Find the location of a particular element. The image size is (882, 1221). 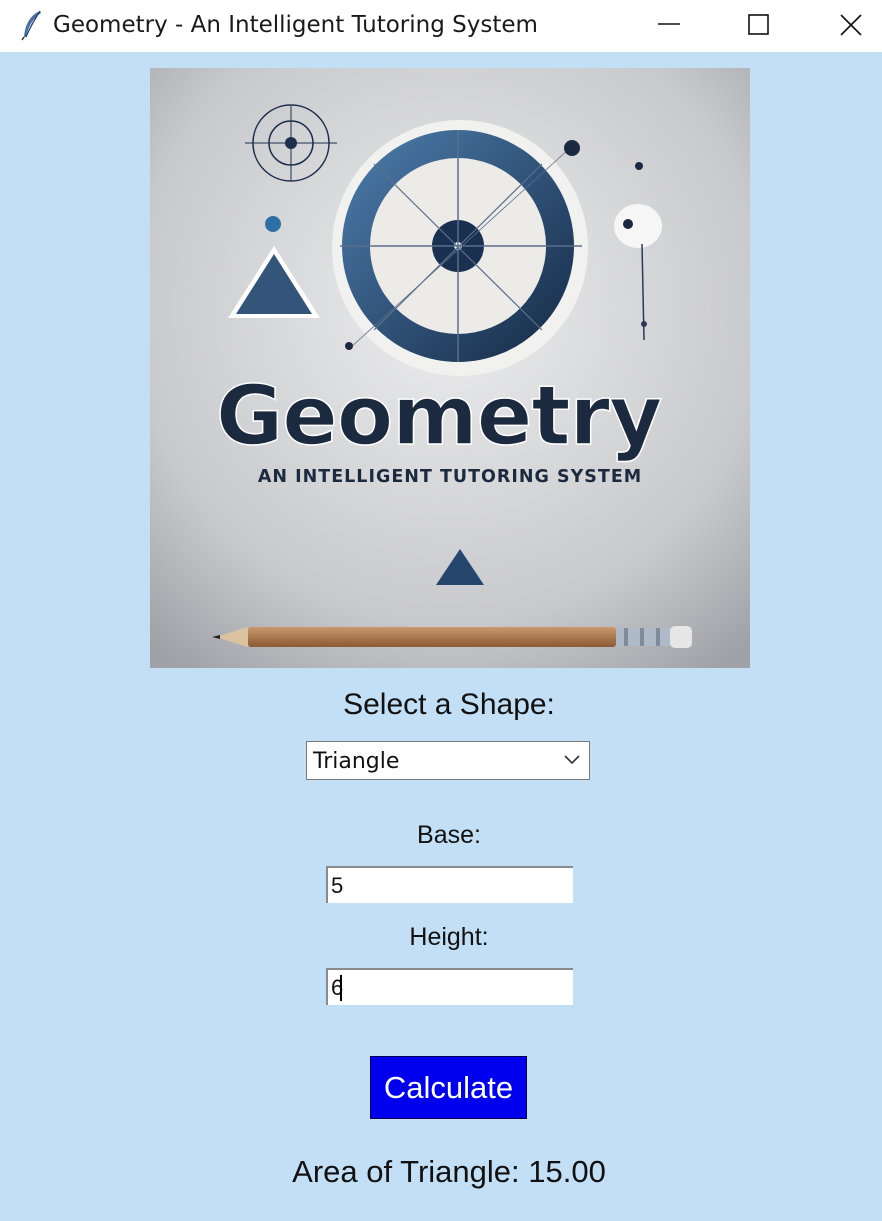

calculate-button: Calculate is located at coordinates (448, 1087).